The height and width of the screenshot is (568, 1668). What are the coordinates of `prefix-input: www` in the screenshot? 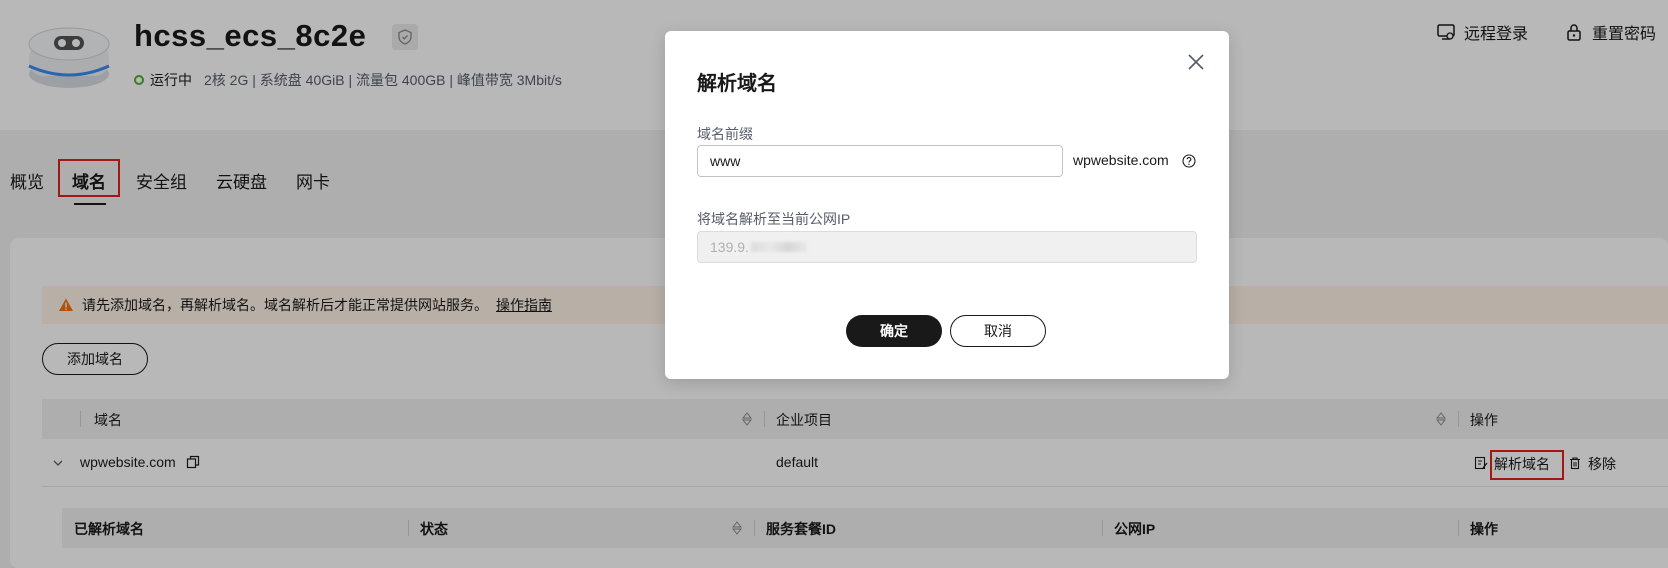 It's located at (880, 161).